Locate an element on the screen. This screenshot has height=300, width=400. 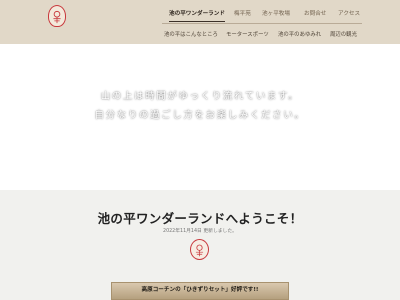
sub-nav: 池の平はこんなところ モータースポーツ 池の平のあゆみれ 周辺の観光 is located at coordinates (200, 36).